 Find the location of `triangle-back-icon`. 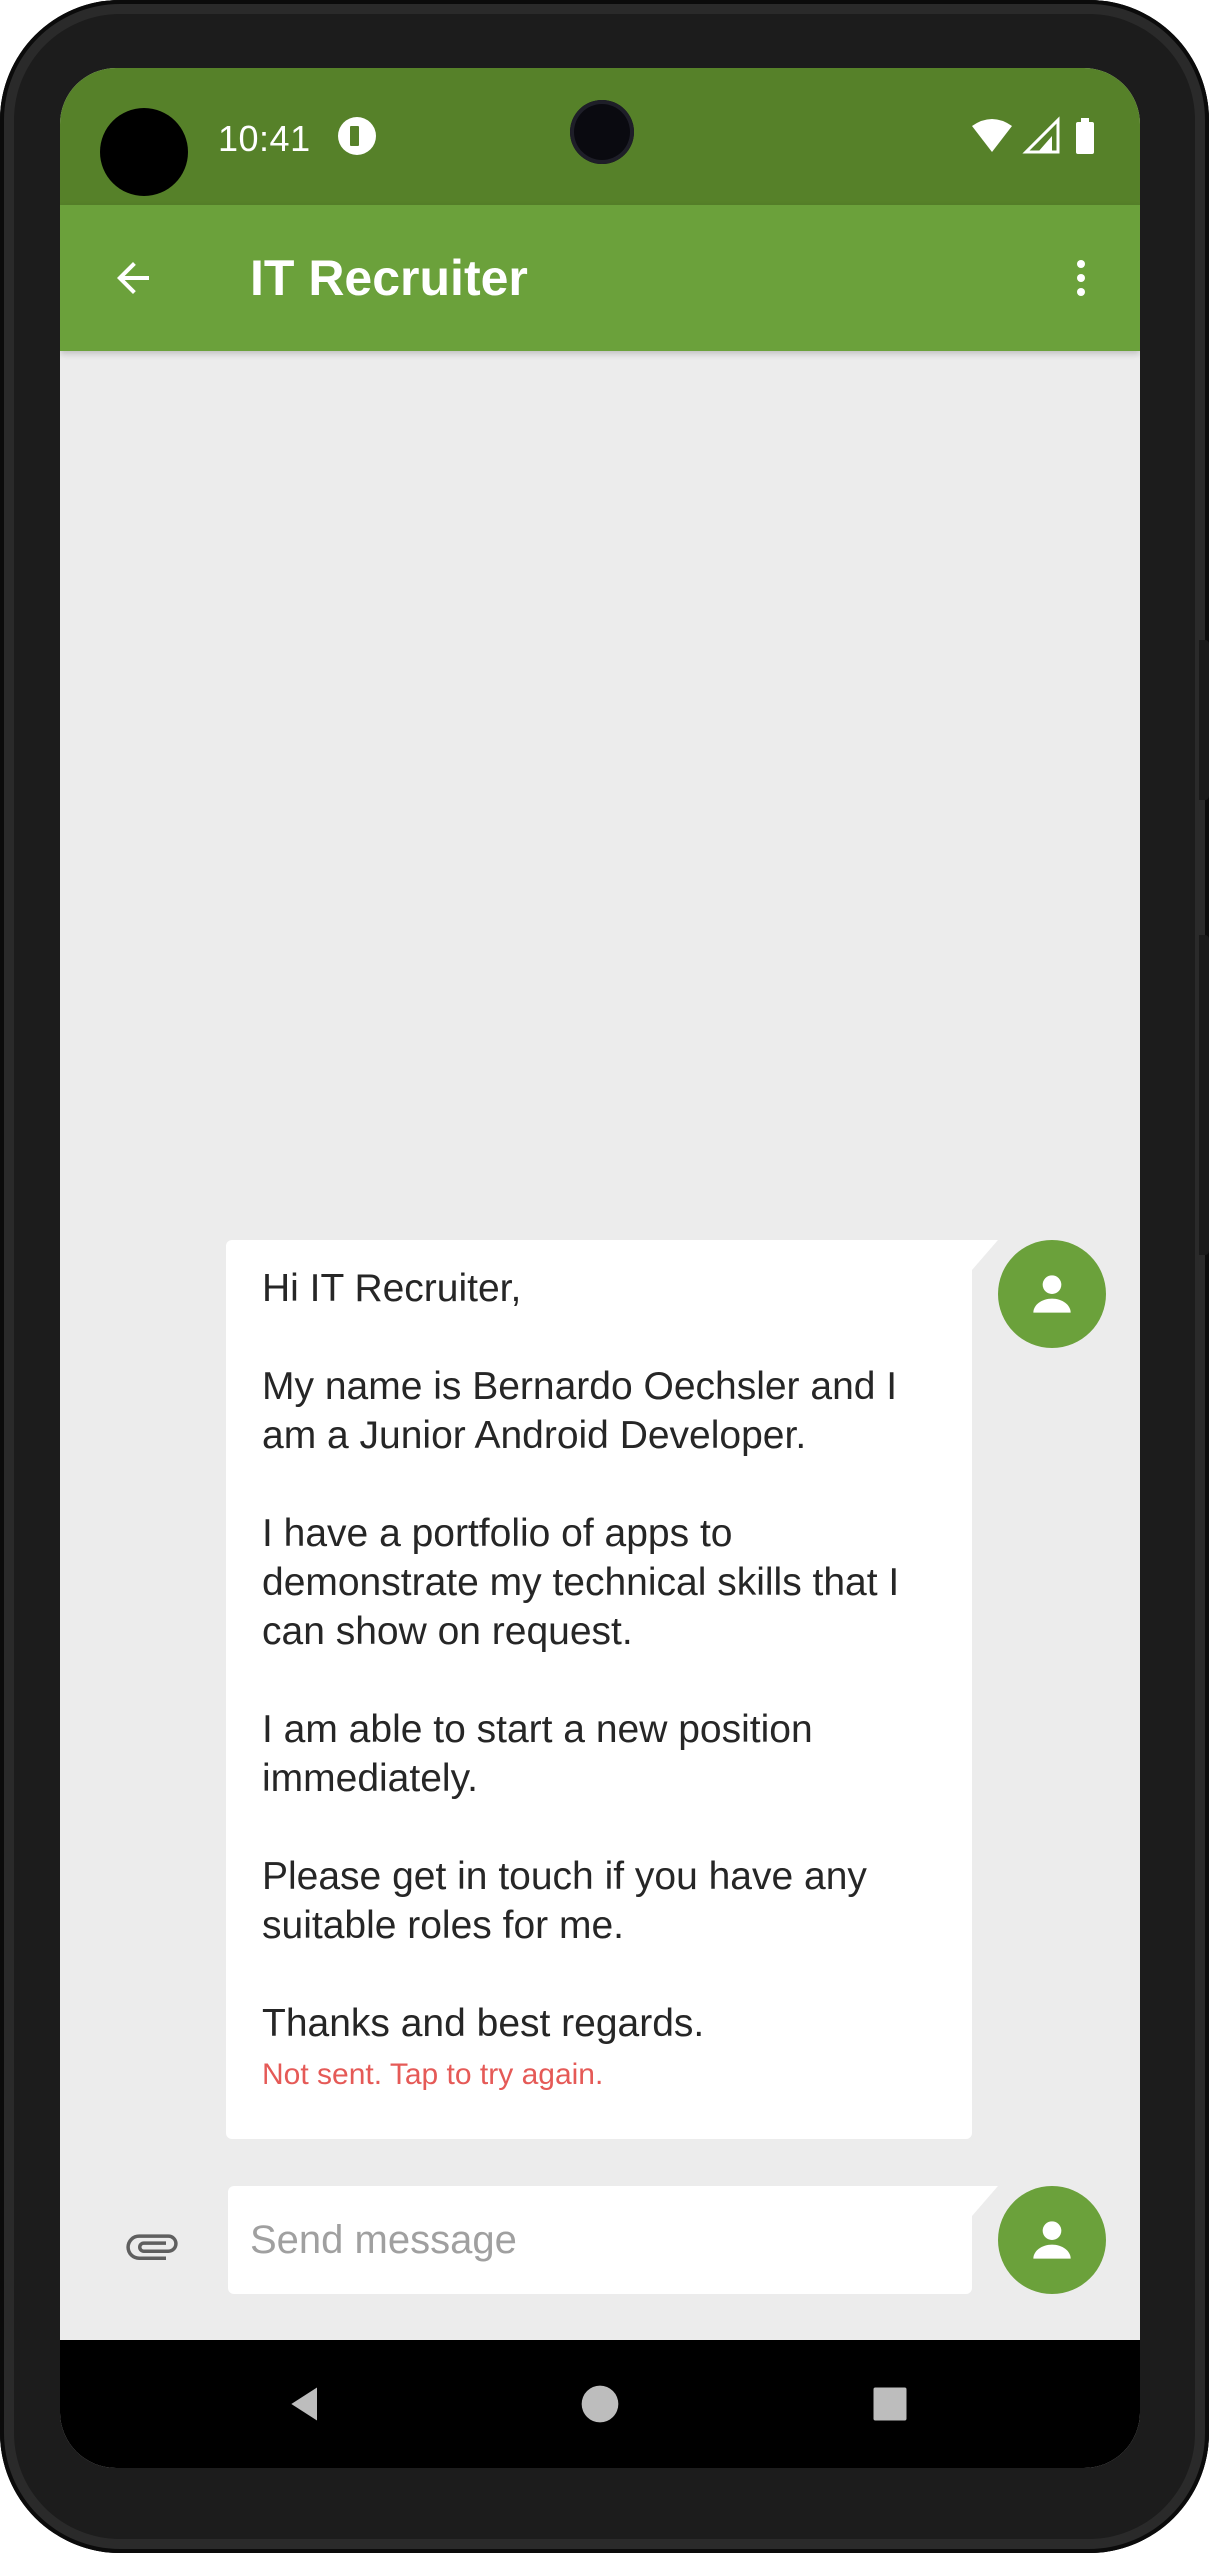

triangle-back-icon is located at coordinates (304, 2404).